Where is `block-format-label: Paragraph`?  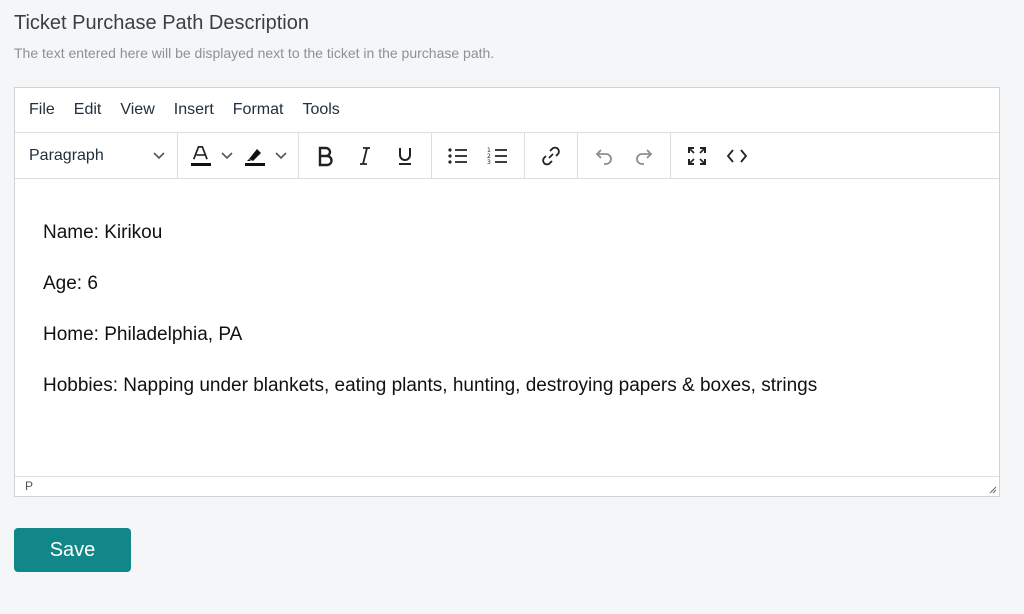
block-format-label: Paragraph is located at coordinates (66, 155).